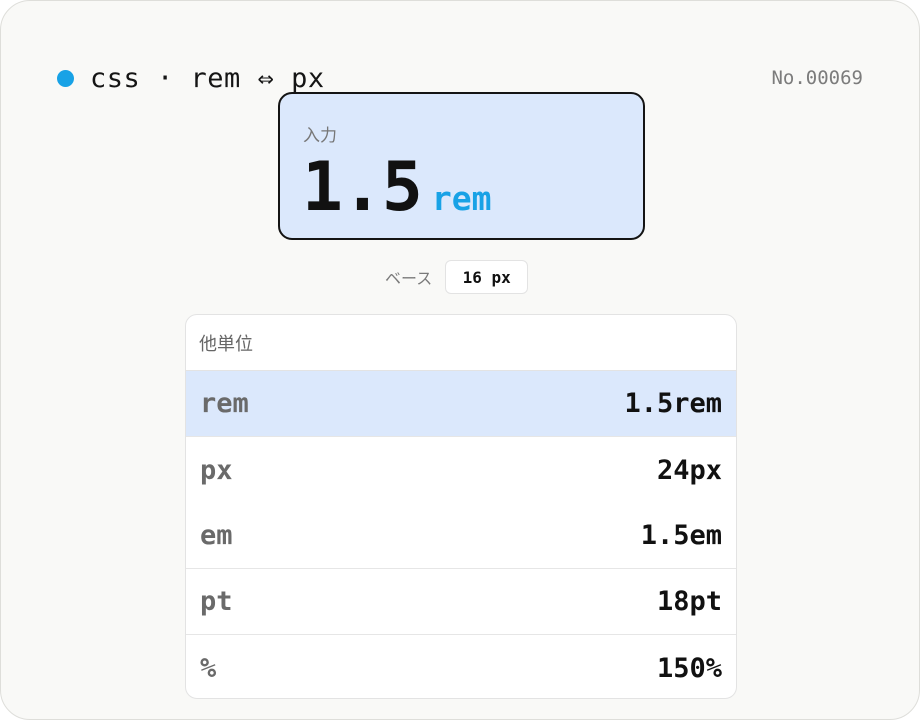 Image resolution: width=920 pixels, height=720 pixels. Describe the element at coordinates (461, 470) in the screenshot. I see `unit-row-px: px 24px` at that location.